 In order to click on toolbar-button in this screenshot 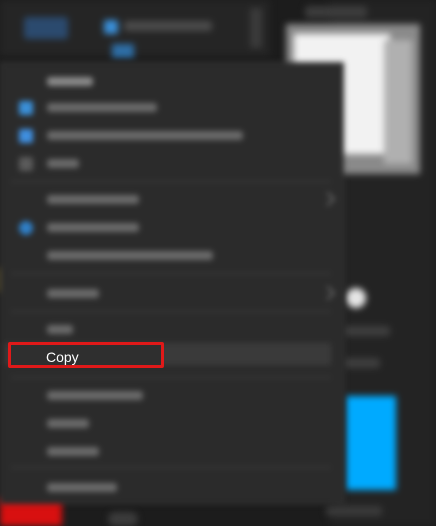, I will do `click(123, 51)`.